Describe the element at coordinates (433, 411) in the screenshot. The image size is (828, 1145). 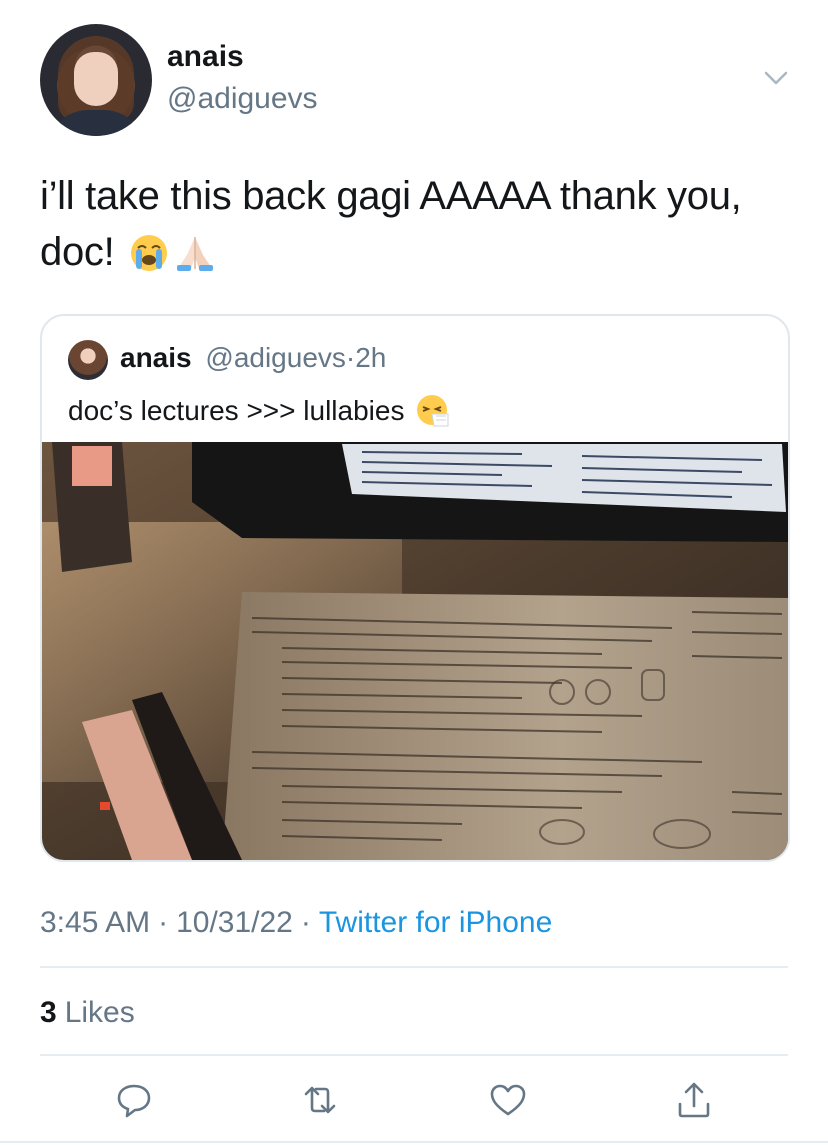
I see `sneezing-face-emoji` at that location.